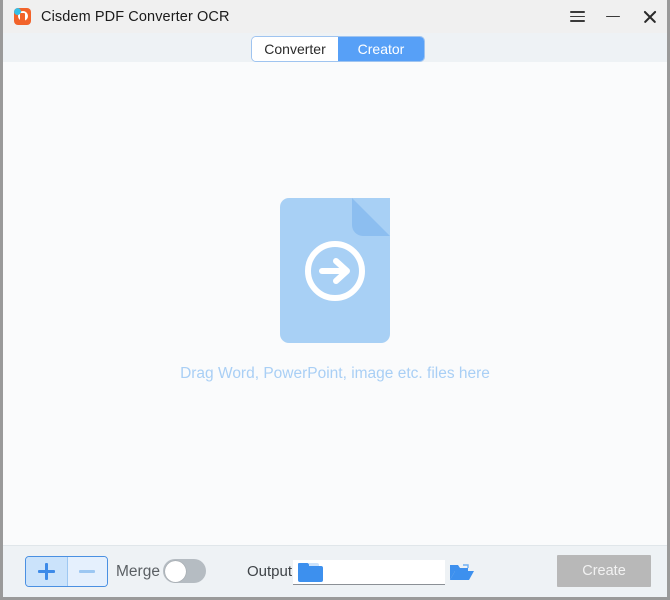  Describe the element at coordinates (138, 571) in the screenshot. I see `merge-label: Merge` at that location.